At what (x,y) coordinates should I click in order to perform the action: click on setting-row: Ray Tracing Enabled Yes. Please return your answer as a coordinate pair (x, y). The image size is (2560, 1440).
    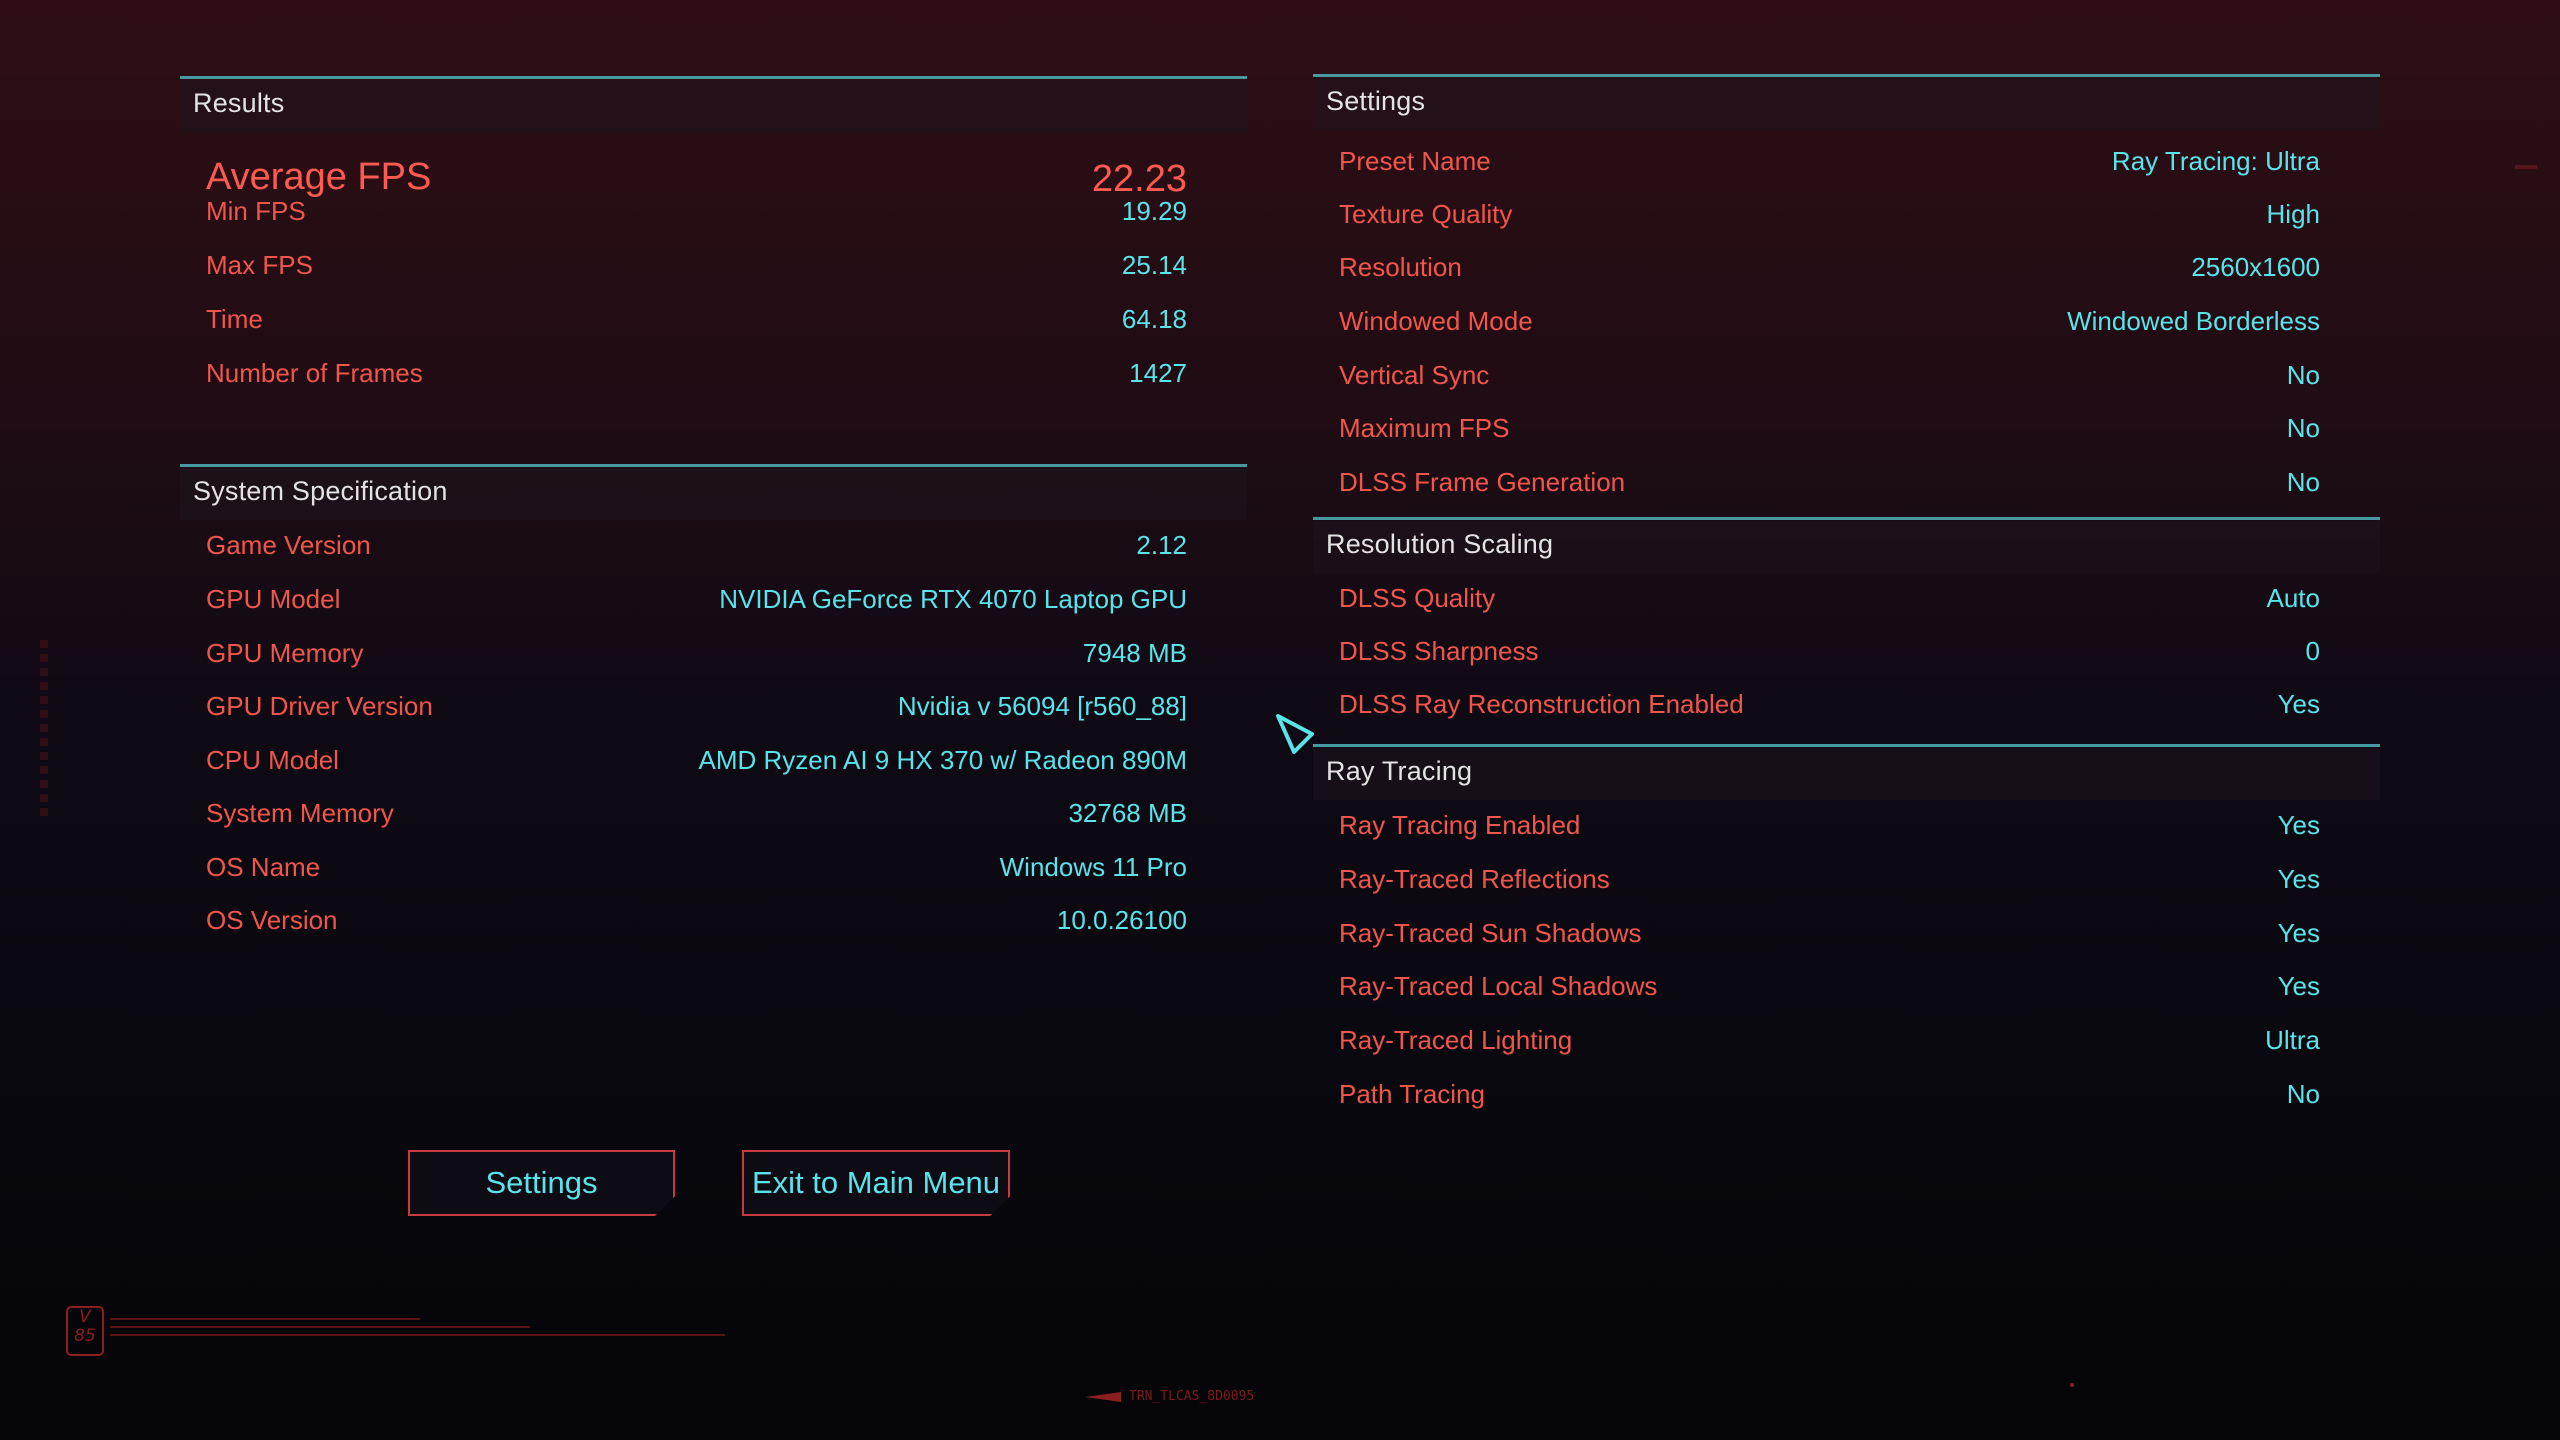
    Looking at the image, I should click on (1846, 826).